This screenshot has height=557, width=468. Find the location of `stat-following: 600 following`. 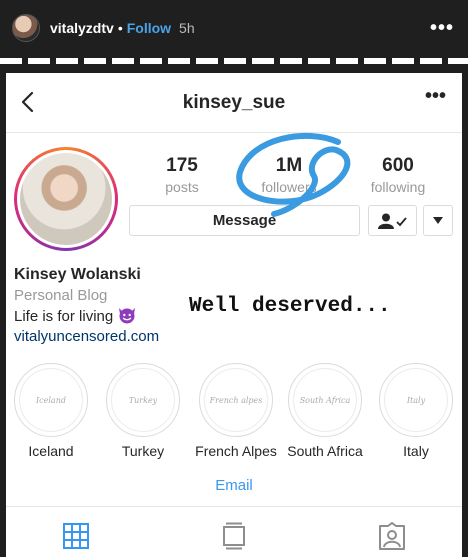

stat-following: 600 following is located at coordinates (398, 175).